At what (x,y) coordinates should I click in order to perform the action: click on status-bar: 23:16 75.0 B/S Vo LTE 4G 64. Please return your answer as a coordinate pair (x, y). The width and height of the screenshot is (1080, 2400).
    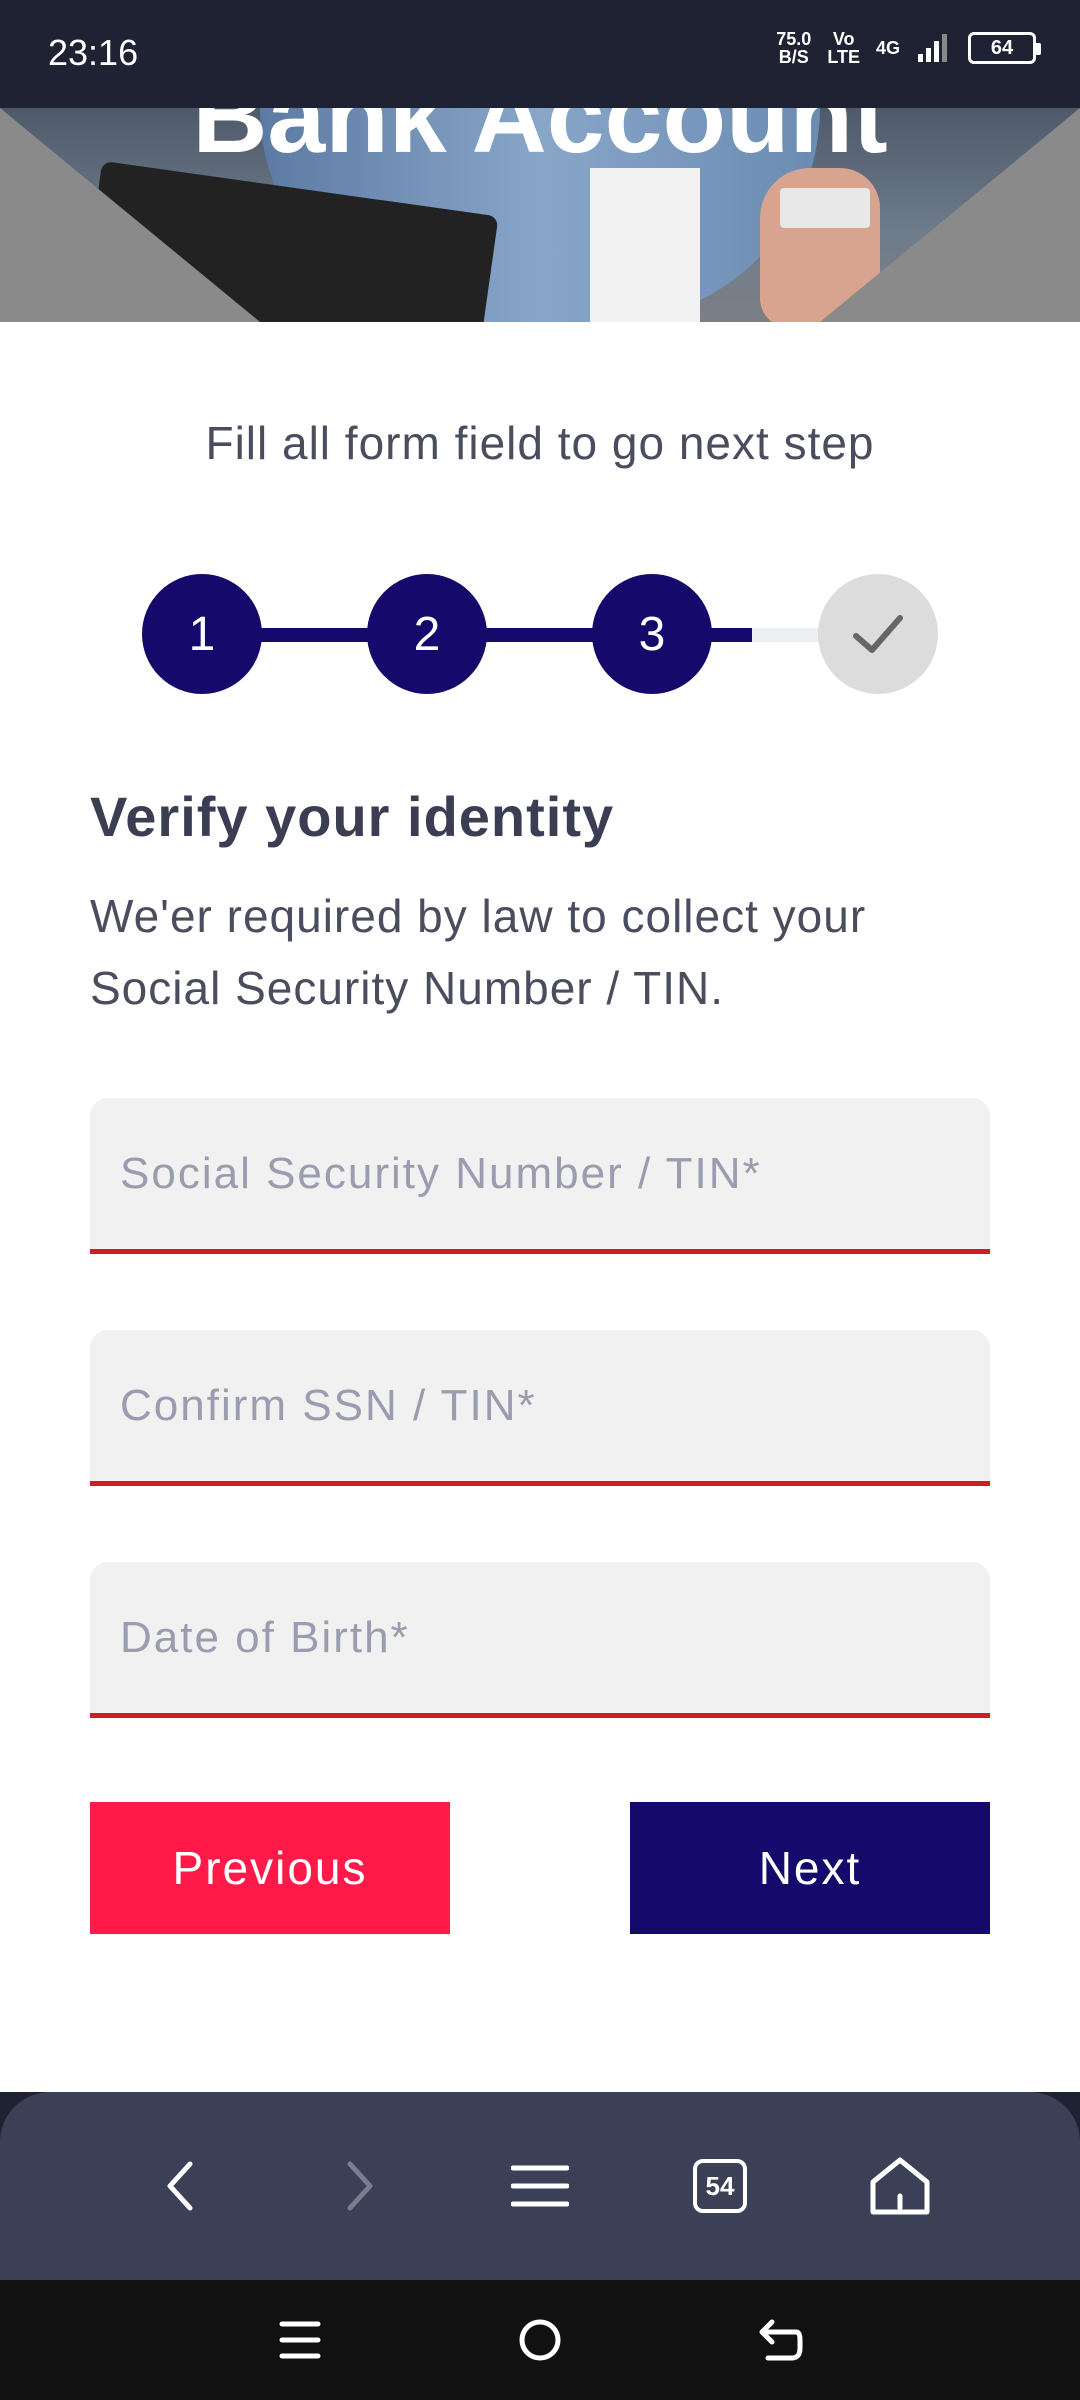
    Looking at the image, I should click on (540, 54).